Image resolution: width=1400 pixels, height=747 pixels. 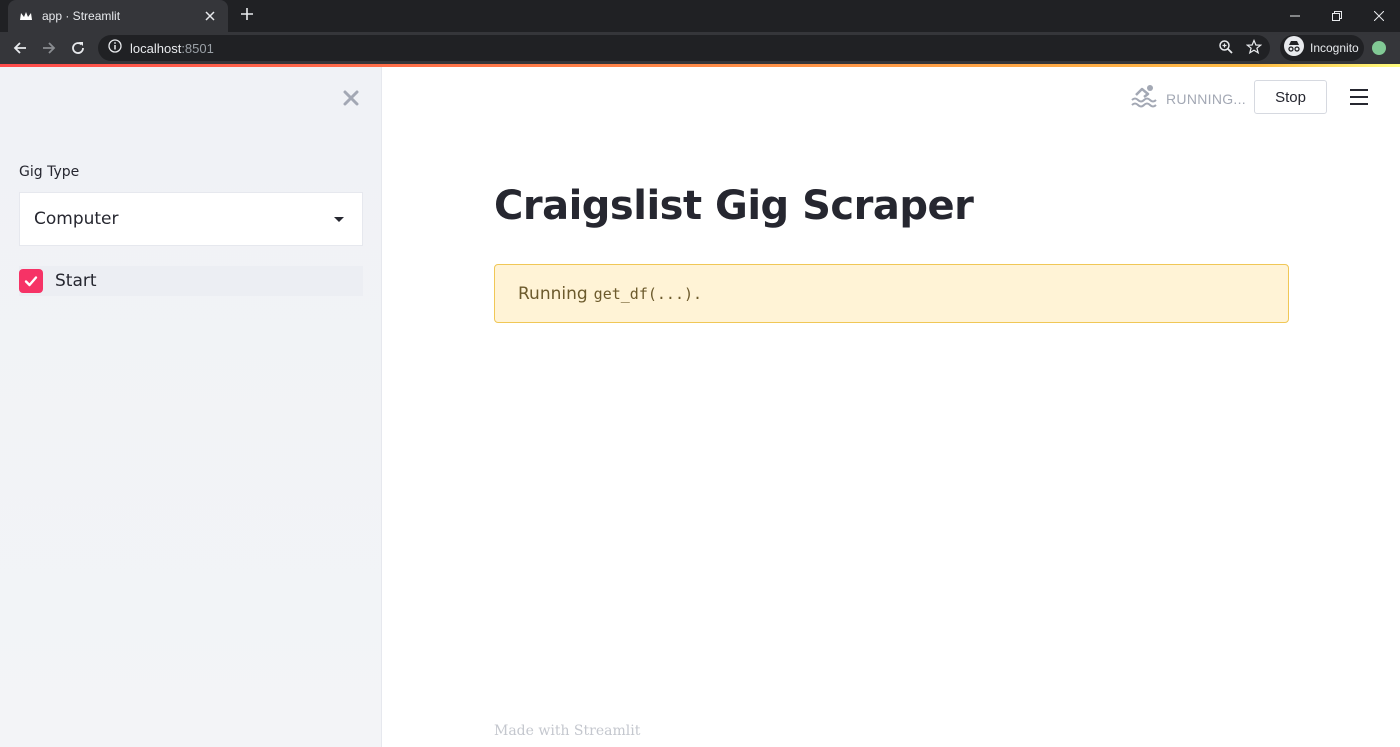 What do you see at coordinates (700, 16) in the screenshot?
I see `browser-tabbar: app · Streamlit` at bounding box center [700, 16].